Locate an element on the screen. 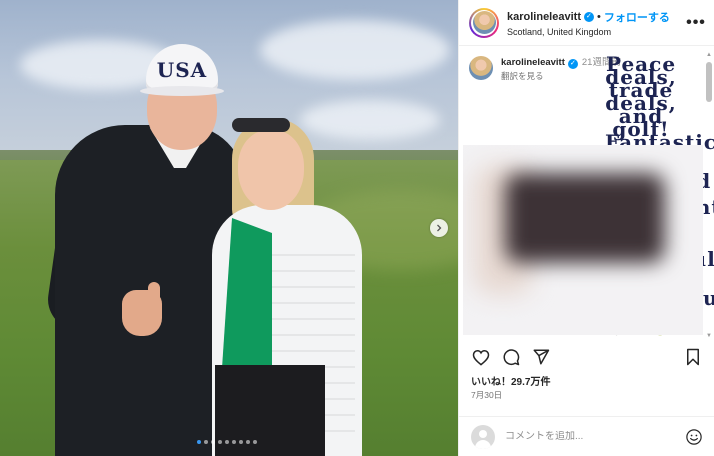 Image resolution: width=714 pixels, height=456 pixels. comment-input is located at coordinates (595, 436).